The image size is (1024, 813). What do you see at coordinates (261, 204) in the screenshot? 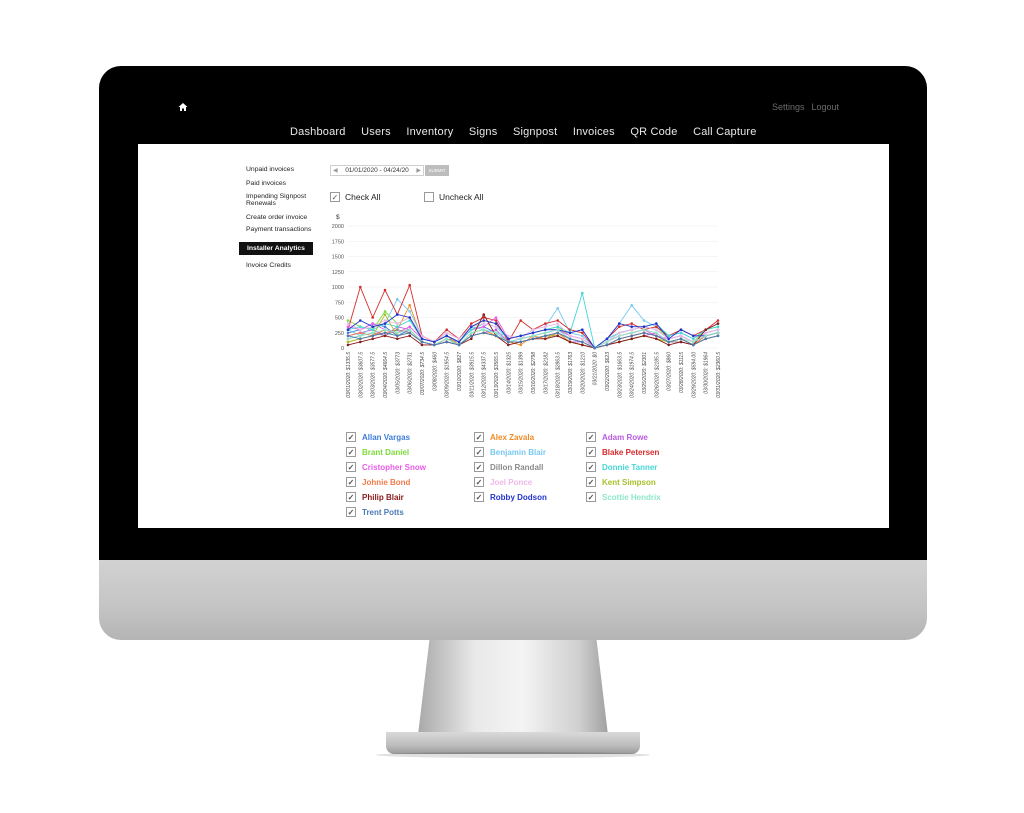
I see `sidebar-item-renewals: Renewals` at bounding box center [261, 204].